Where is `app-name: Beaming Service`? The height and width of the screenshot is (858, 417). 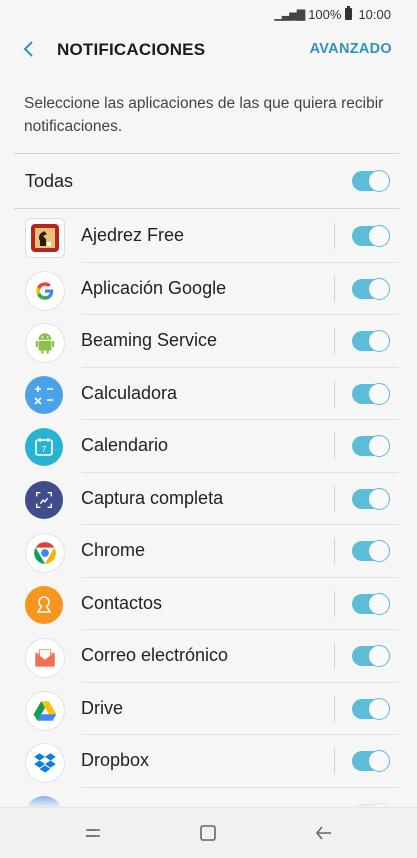 app-name: Beaming Service is located at coordinates (149, 340).